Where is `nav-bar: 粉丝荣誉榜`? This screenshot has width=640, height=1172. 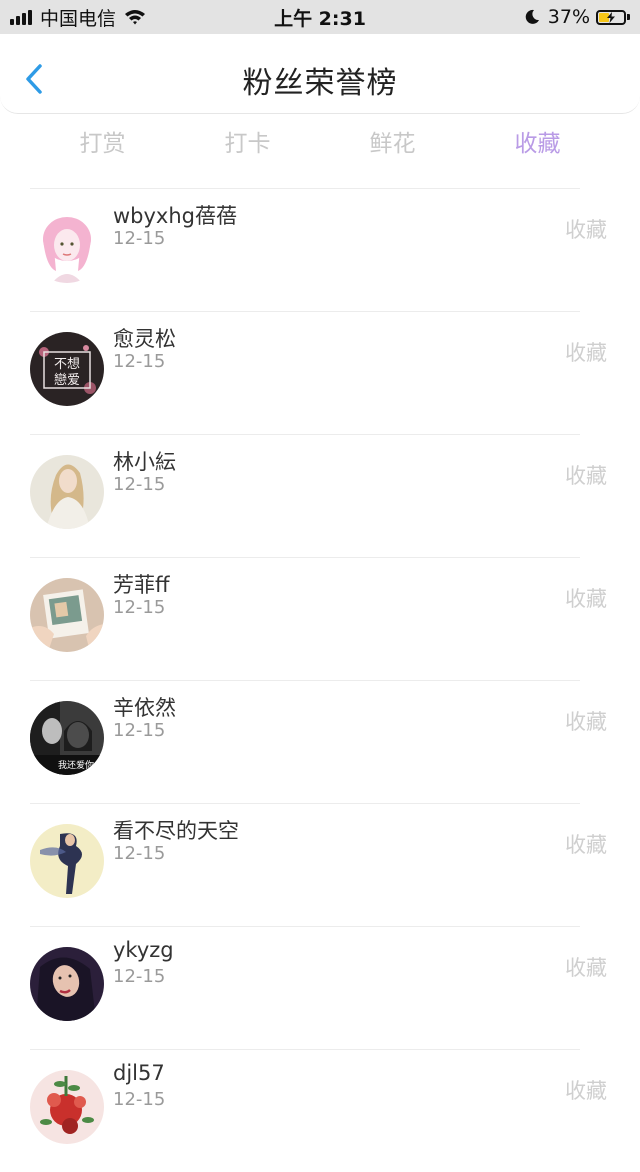 nav-bar: 粉丝荣誉榜 is located at coordinates (320, 74).